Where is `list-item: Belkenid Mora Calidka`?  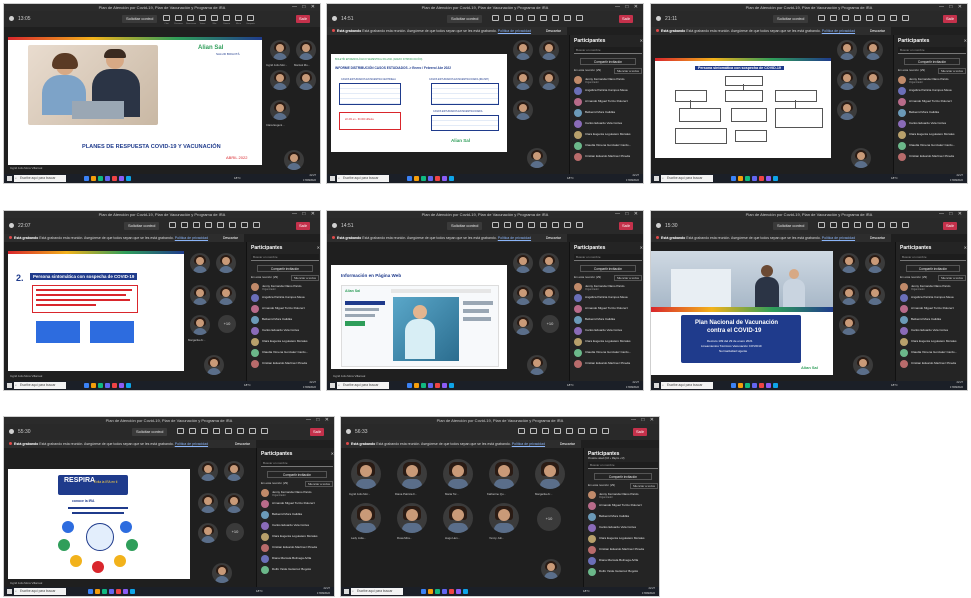 list-item: Belkenid Mora Calidka is located at coordinates (932, 113).